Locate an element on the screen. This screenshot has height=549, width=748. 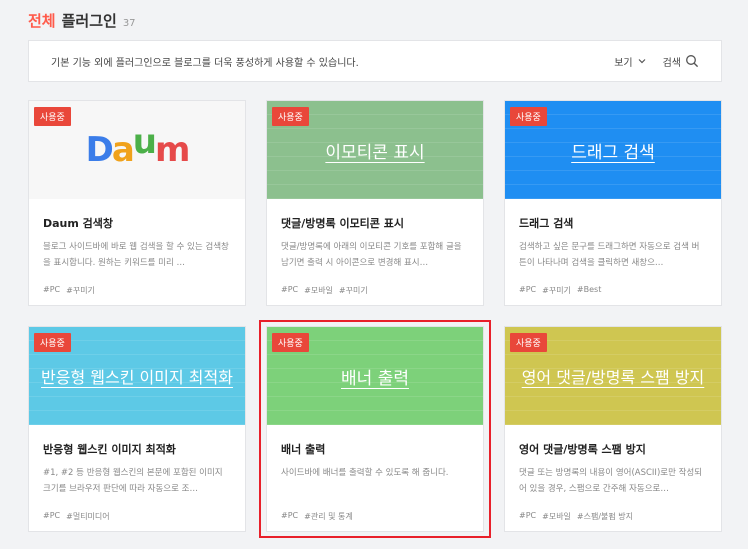
search-icon is located at coordinates (692, 61).